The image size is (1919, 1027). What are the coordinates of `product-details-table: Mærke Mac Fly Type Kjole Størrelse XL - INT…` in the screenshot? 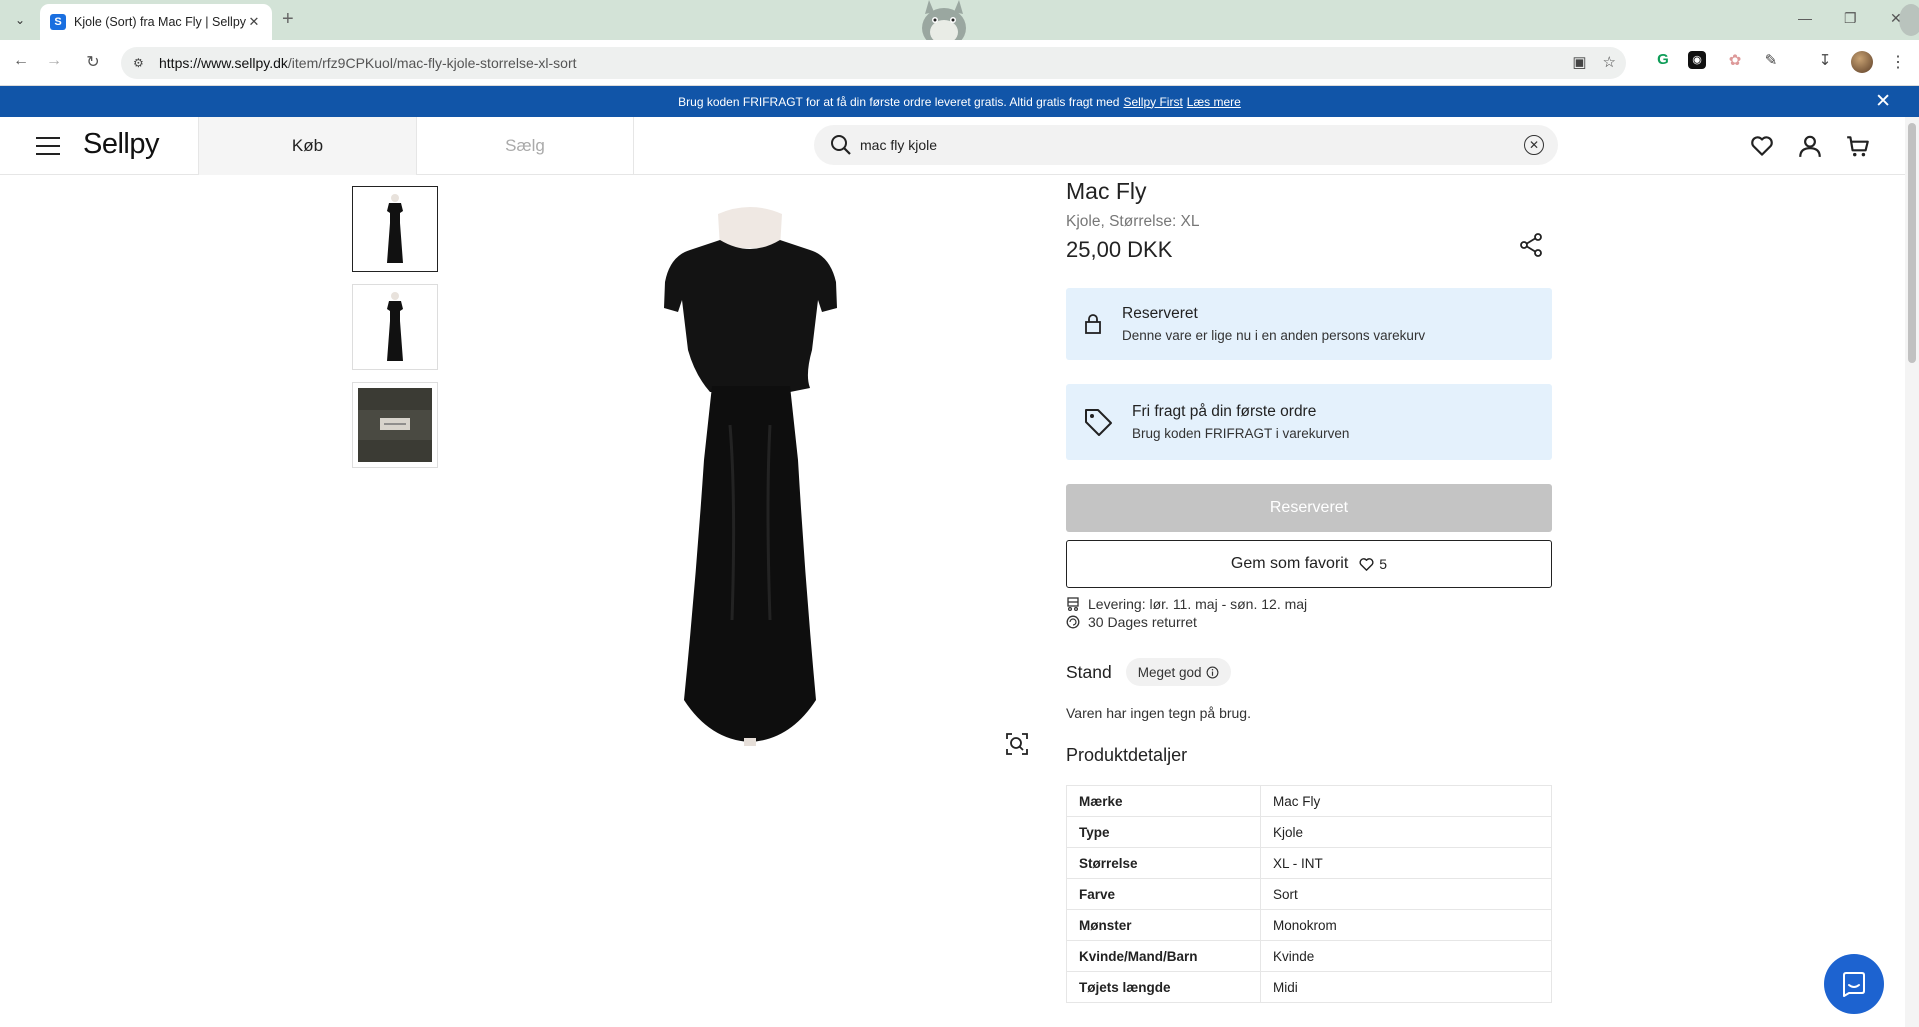 It's located at (1309, 894).